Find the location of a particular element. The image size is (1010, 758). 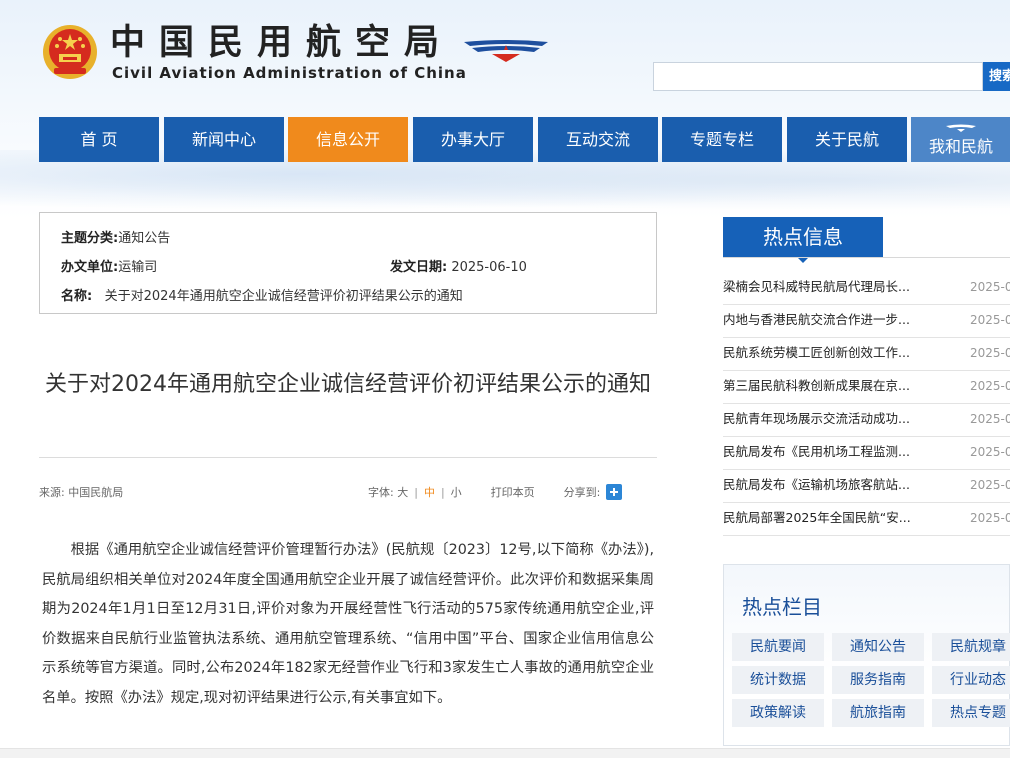

list-item: 民航青年现场展示交流活动成功... 2025-0 is located at coordinates (866, 420).